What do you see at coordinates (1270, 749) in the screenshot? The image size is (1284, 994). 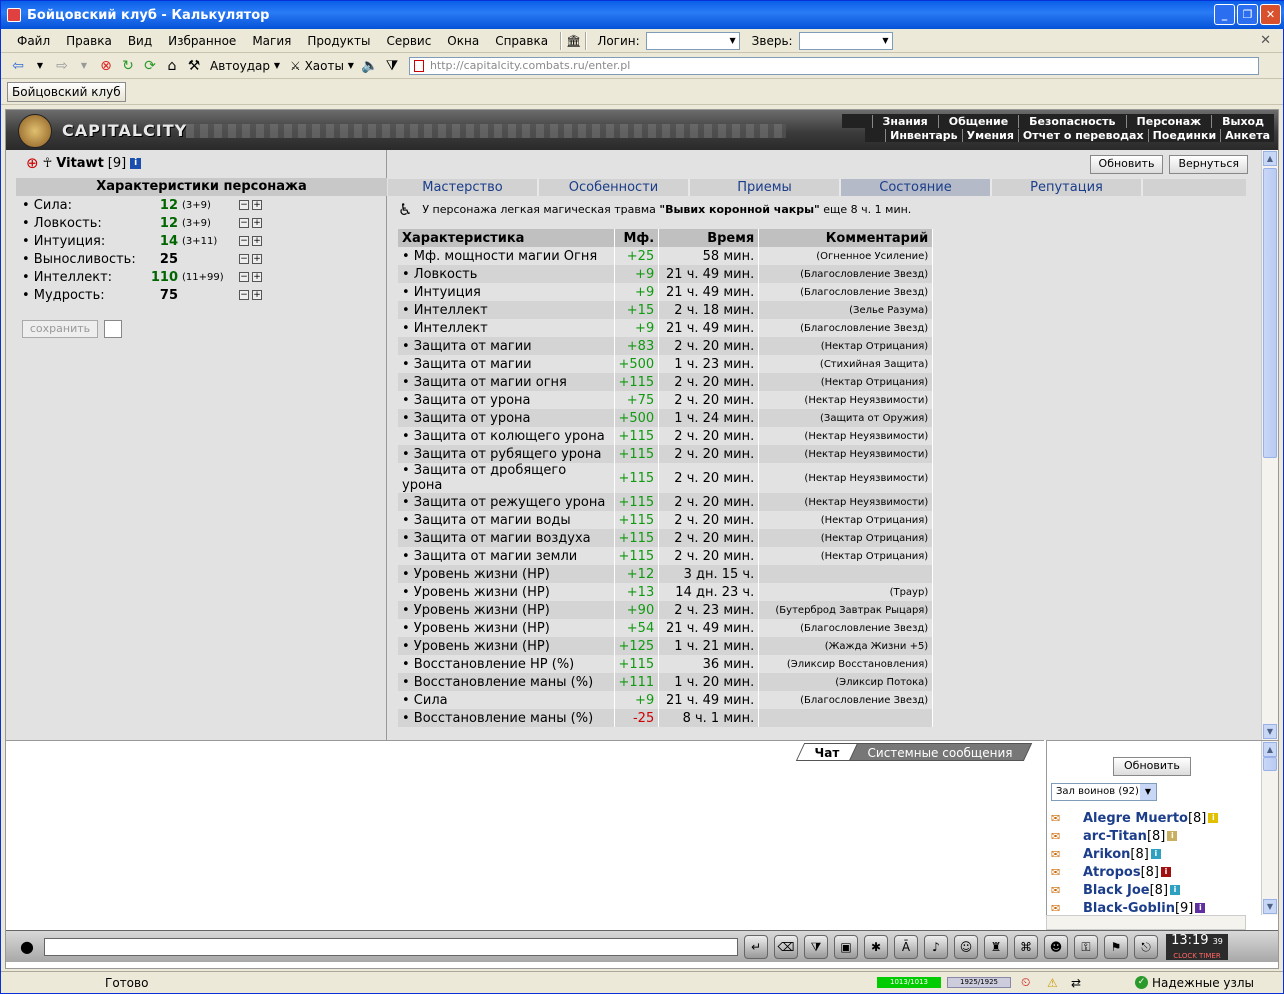 I see `scroll-up-icon: ▲` at bounding box center [1270, 749].